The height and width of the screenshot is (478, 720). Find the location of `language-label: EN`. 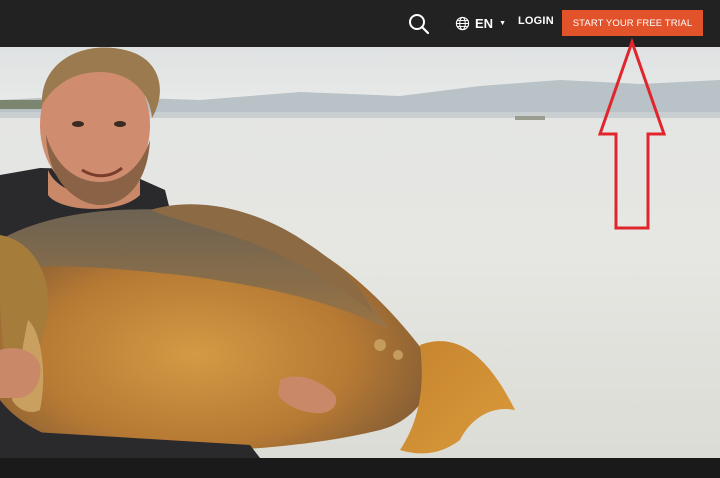

language-label: EN is located at coordinates (484, 23).